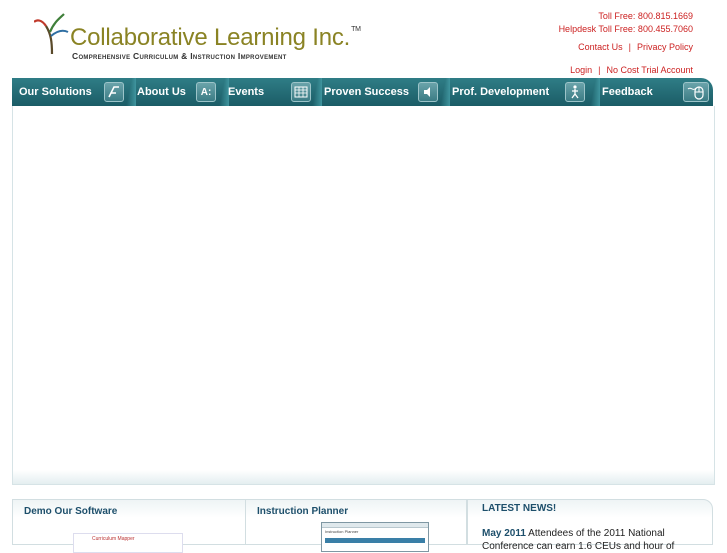 The height and width of the screenshot is (553, 727). What do you see at coordinates (342, 531) in the screenshot?
I see `planner-thumbnail-caption: Instruction Planner` at bounding box center [342, 531].